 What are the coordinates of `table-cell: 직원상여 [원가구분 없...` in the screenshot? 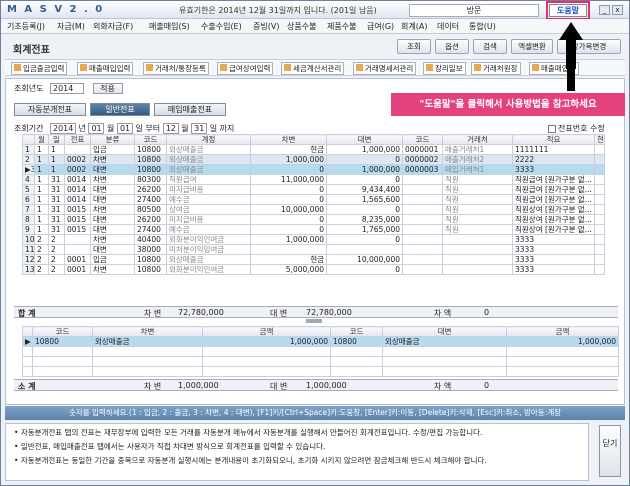 It's located at (553, 229).